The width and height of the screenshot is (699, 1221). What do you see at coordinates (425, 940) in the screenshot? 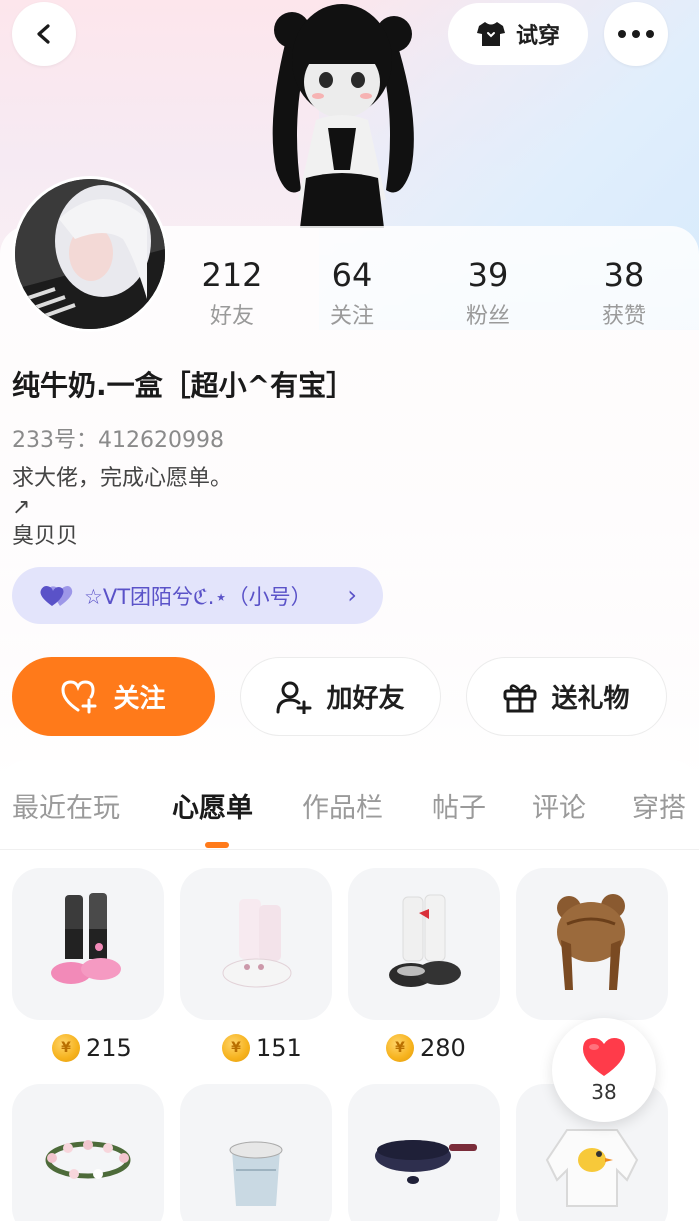
I see `leg-warmers-shoes-item-image` at bounding box center [425, 940].